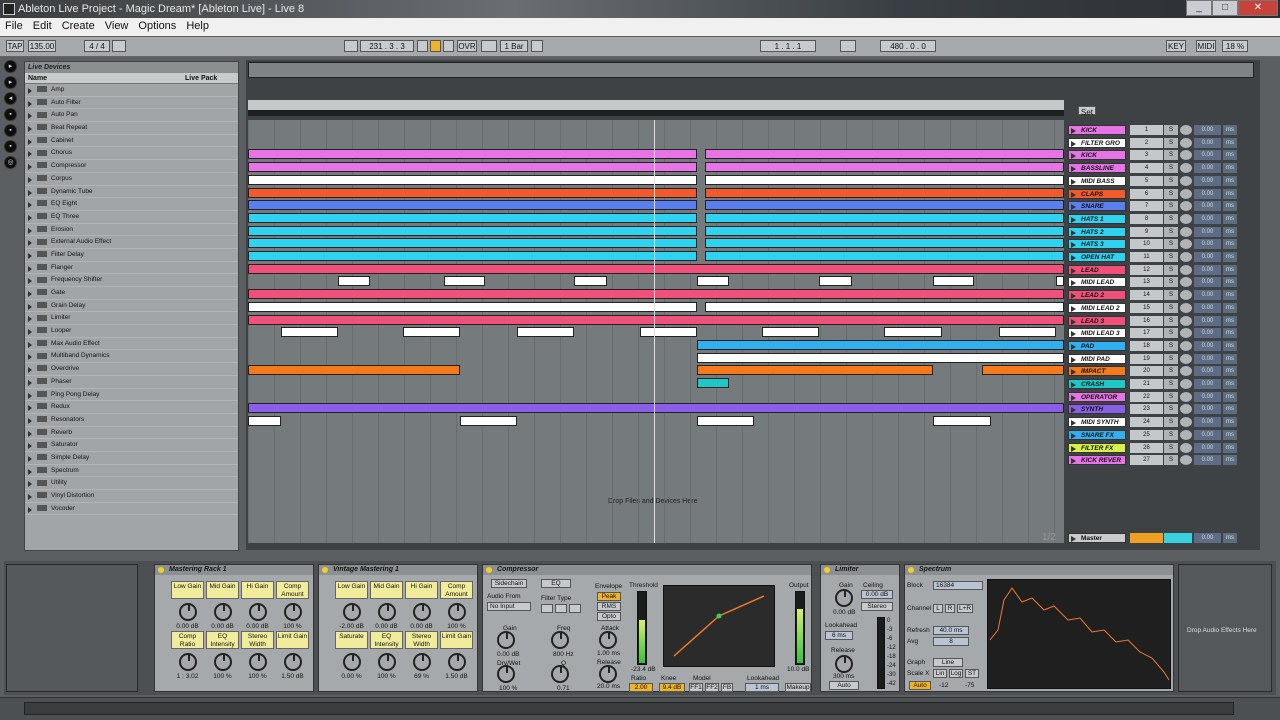  I want to click on track-name: KICK, so click(1097, 155).